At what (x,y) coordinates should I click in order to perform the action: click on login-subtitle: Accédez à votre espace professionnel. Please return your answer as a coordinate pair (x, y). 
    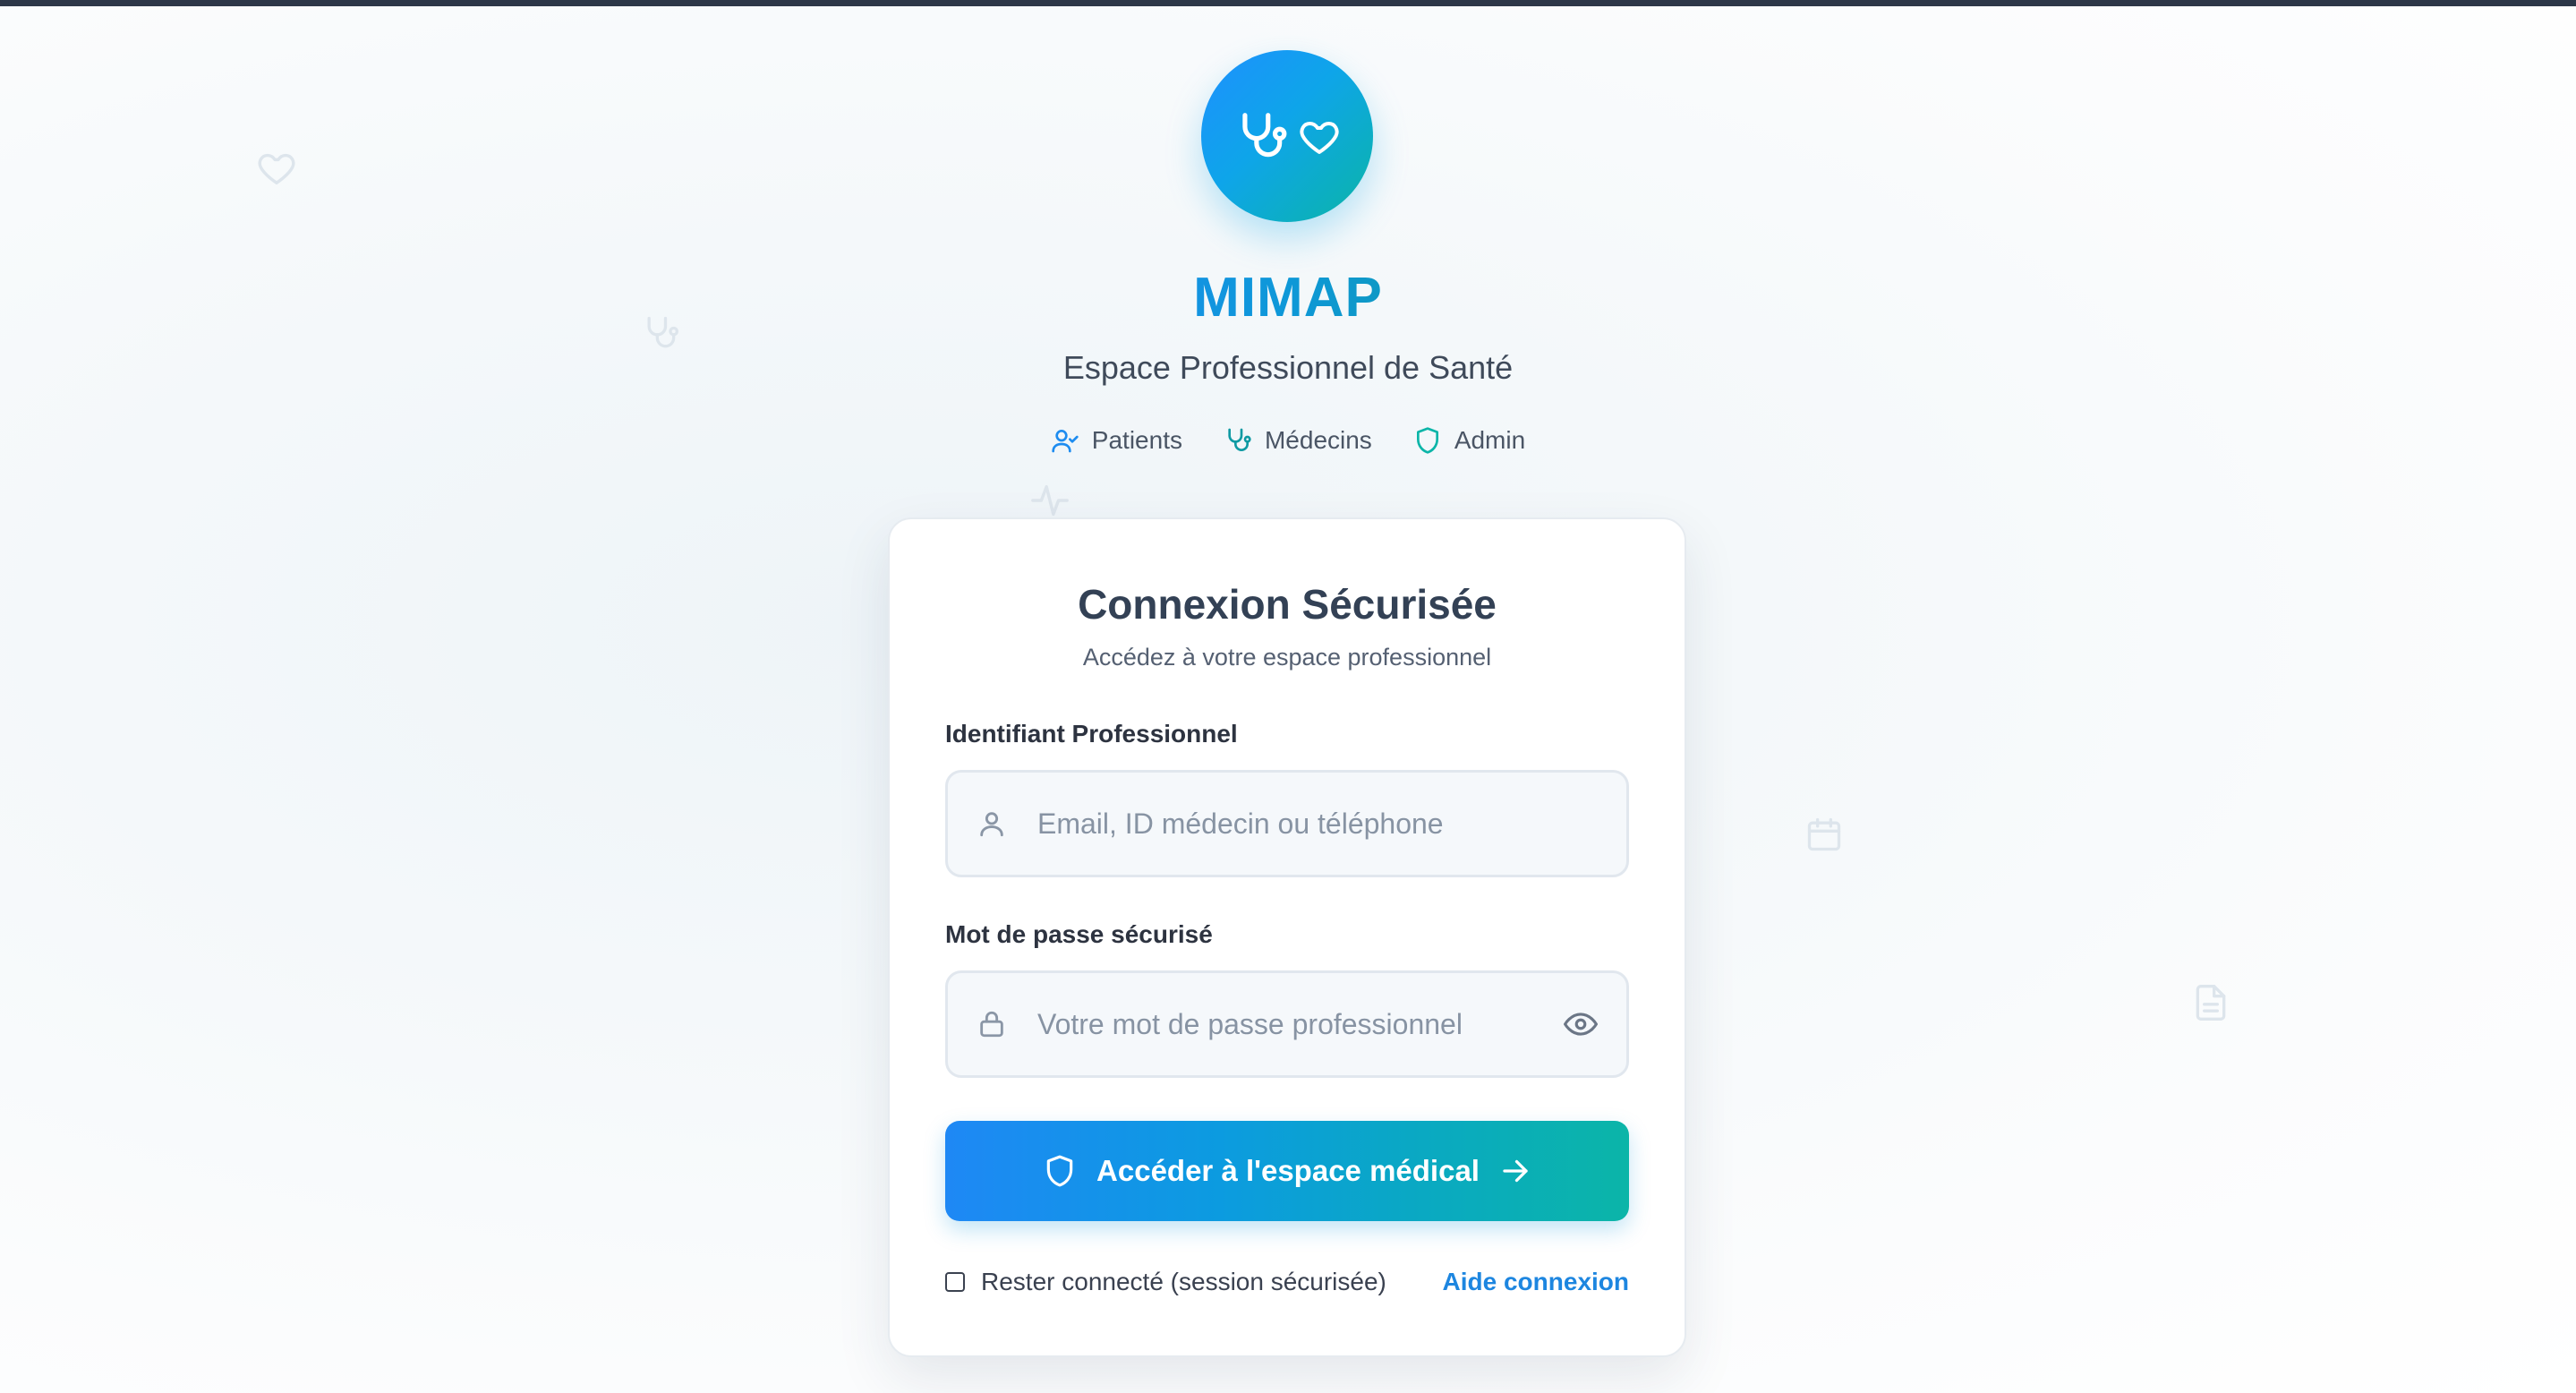
    Looking at the image, I should click on (1287, 658).